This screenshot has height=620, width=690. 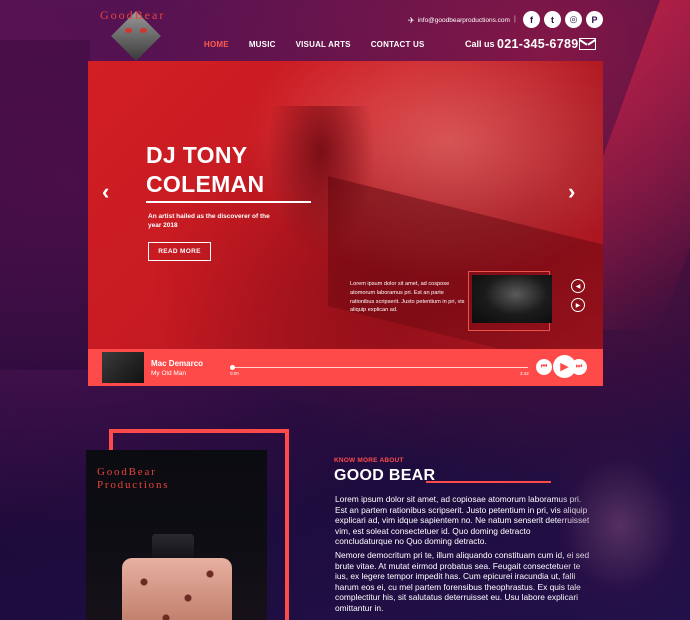 I want to click on nav-visual-arts: VISUAL ARTS, so click(x=323, y=44).